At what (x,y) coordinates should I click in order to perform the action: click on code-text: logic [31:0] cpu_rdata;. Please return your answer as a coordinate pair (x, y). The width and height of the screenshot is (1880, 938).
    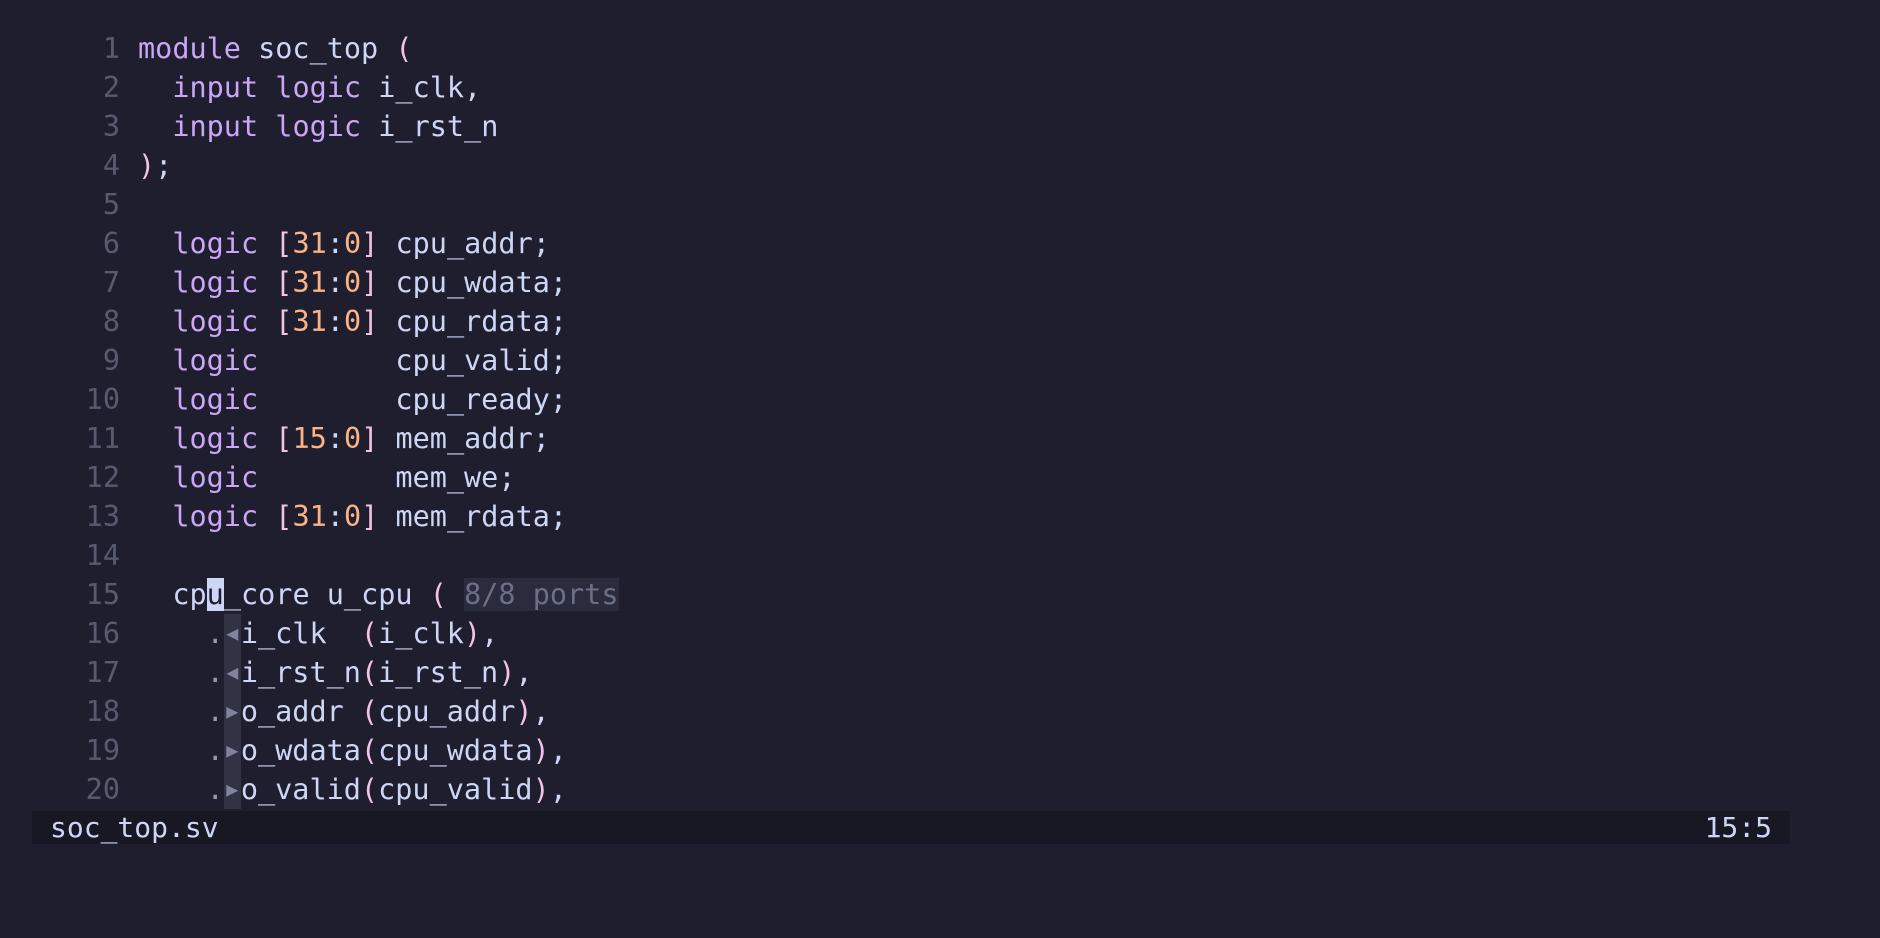
    Looking at the image, I should click on (352, 321).